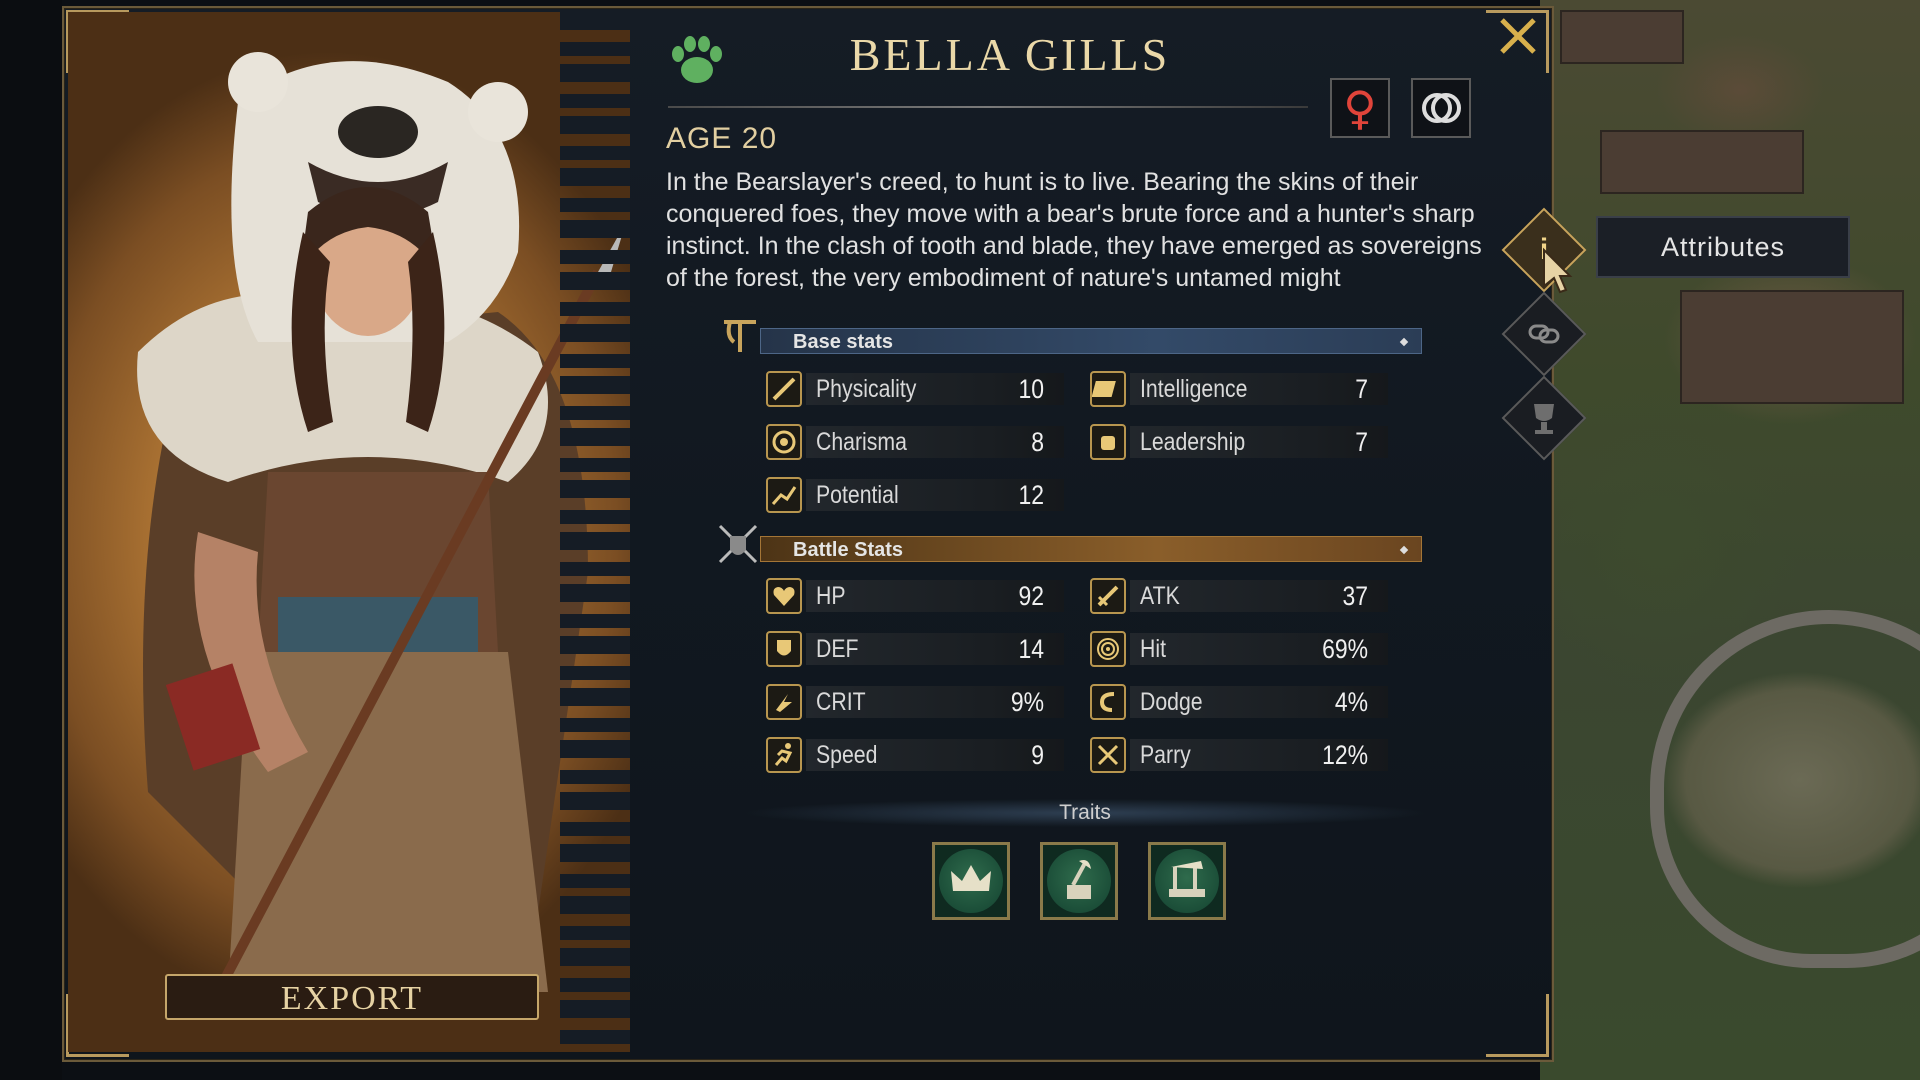 The height and width of the screenshot is (1080, 1920). Describe the element at coordinates (837, 649) in the screenshot. I see `stat-label: DEF` at that location.